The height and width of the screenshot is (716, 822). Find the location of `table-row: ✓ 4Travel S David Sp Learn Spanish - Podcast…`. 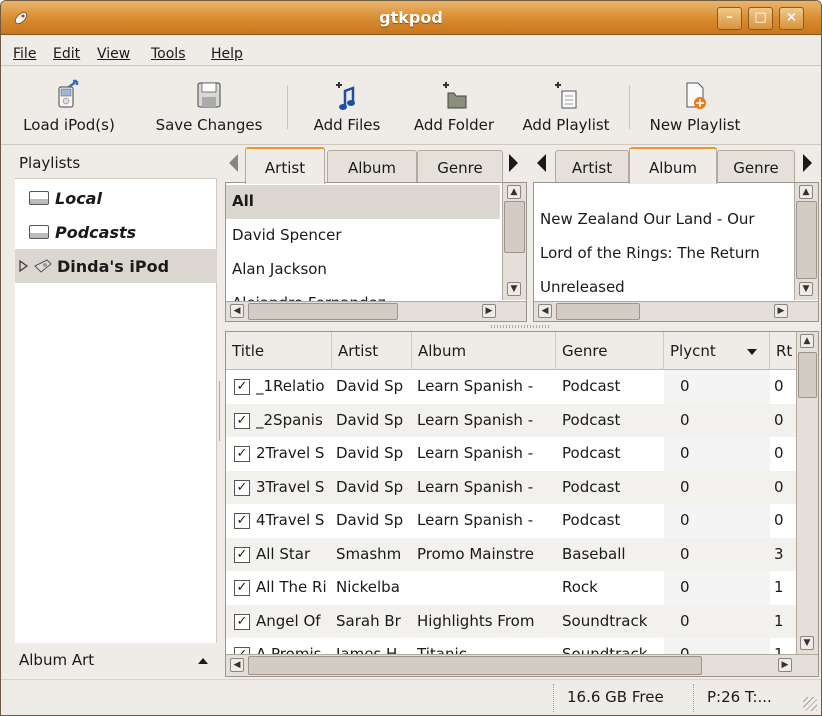

table-row: ✓ 4Travel S David Sp Learn Spanish - Podcast… is located at coordinates (511, 521).